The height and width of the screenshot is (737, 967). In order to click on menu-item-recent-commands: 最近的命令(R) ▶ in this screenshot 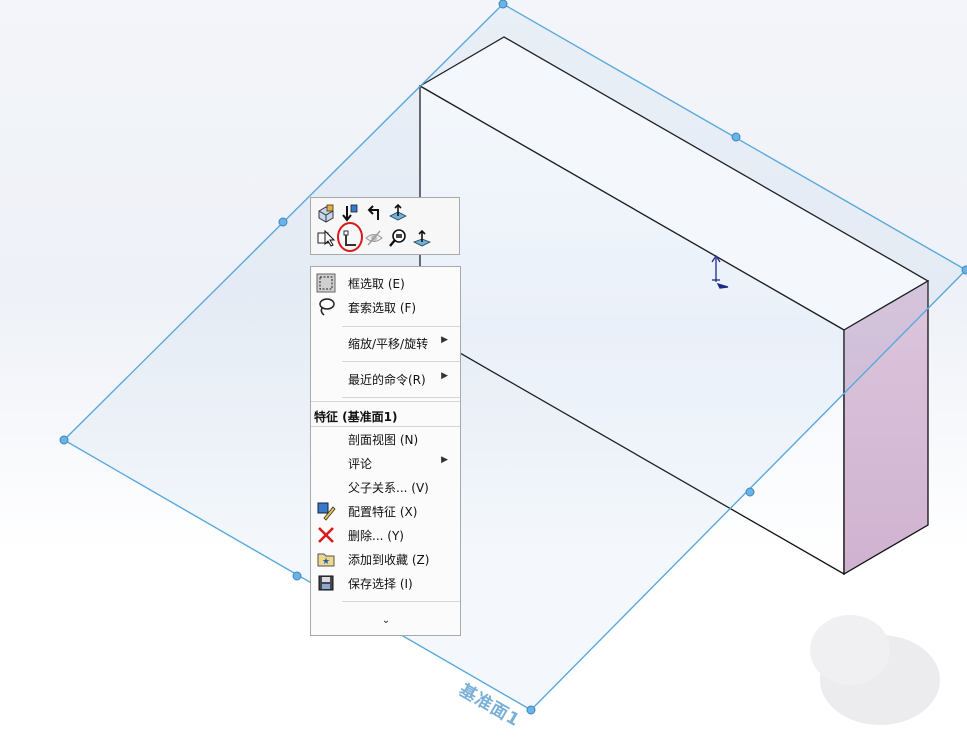, I will do `click(385, 378)`.